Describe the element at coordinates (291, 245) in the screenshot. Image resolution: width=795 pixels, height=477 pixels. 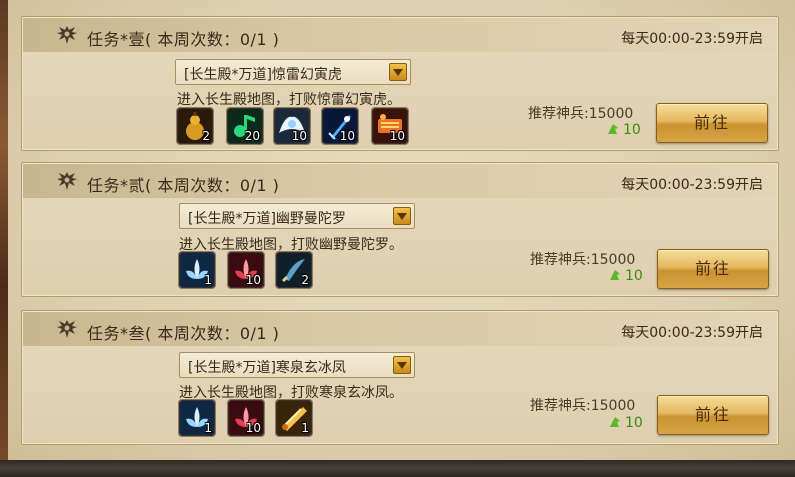
I see `task-description: 进入长生殿地图，打败幽野曼陀罗。` at that location.